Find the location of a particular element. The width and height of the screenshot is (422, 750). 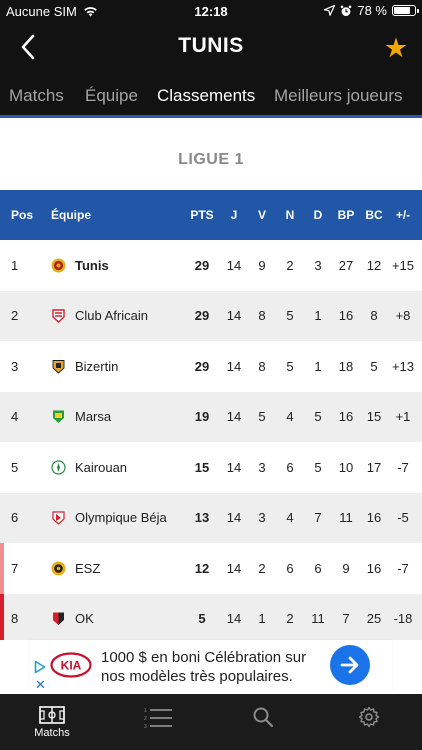

arrow-right-icon is located at coordinates (349, 665).